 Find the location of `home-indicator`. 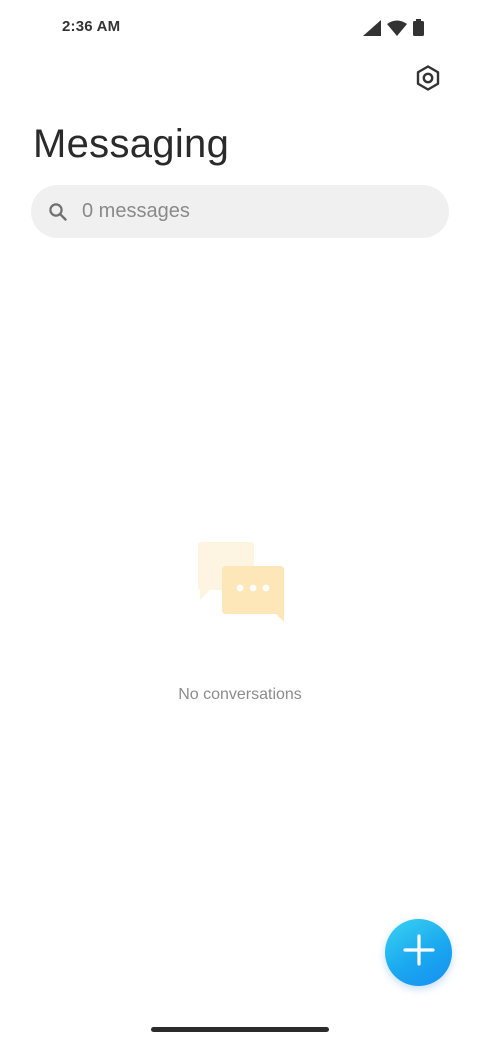

home-indicator is located at coordinates (240, 1029).